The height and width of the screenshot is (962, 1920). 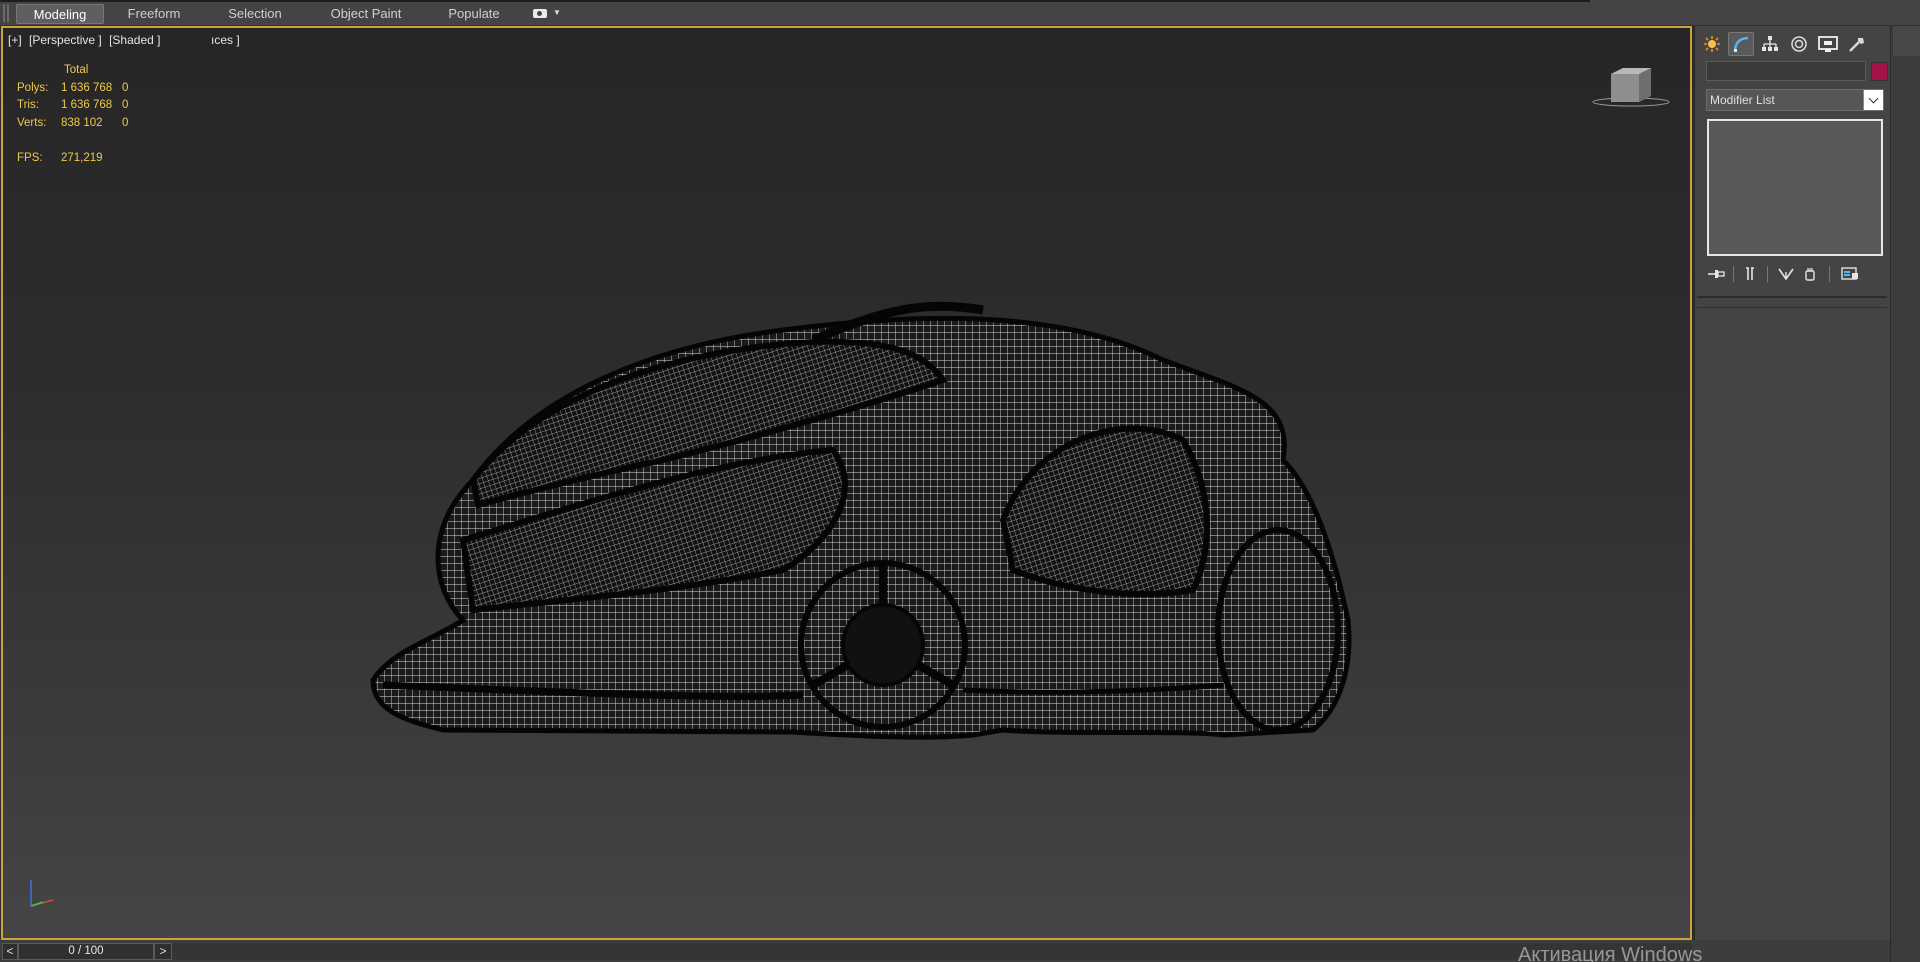 I want to click on configure-sets-icon, so click(x=1849, y=273).